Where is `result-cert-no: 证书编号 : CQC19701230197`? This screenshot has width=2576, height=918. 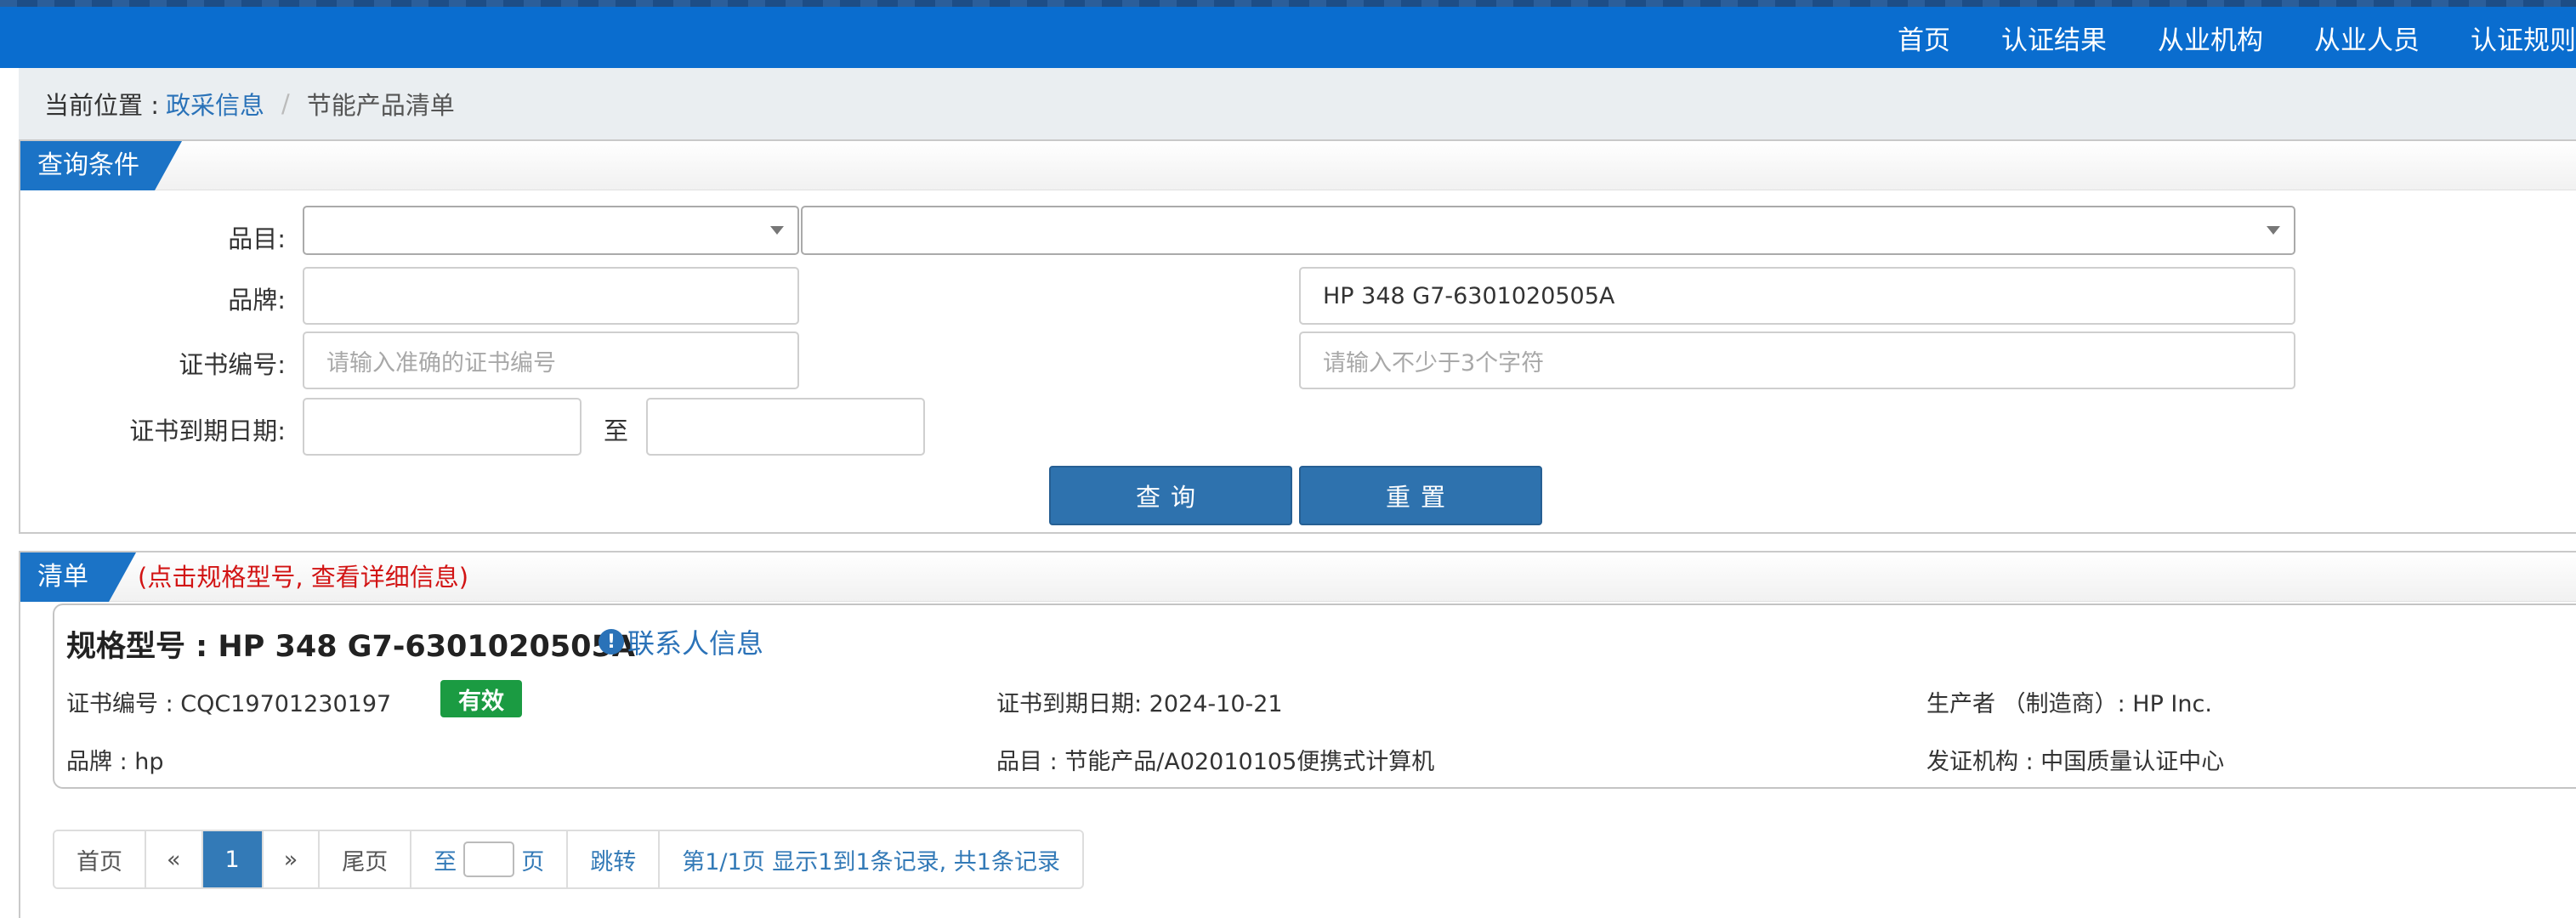
result-cert-no: 证书编号 : CQC19701230197 is located at coordinates (229, 704).